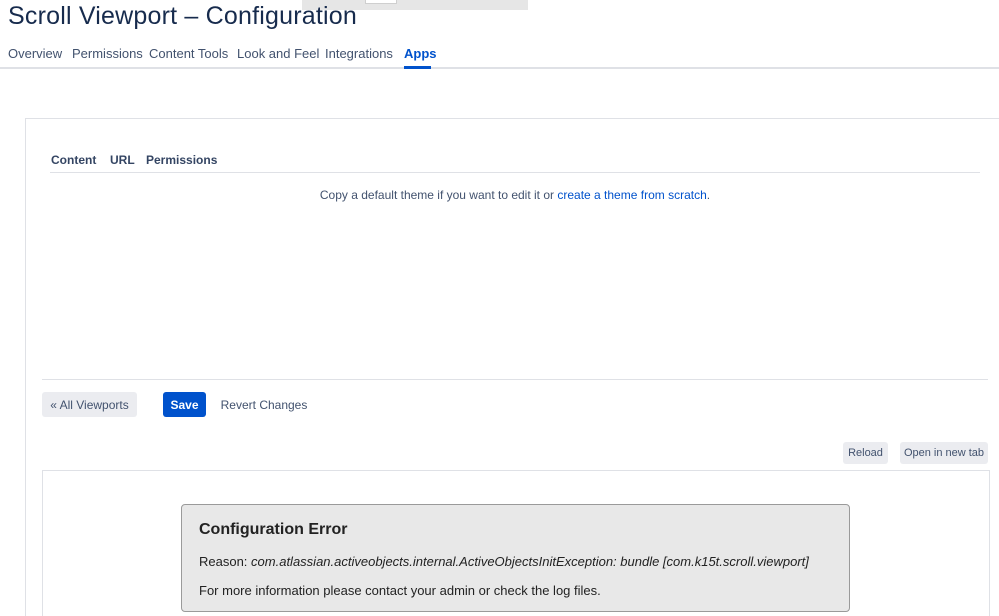 This screenshot has width=999, height=616. Describe the element at coordinates (865, 453) in the screenshot. I see `reload-button: Reload` at that location.